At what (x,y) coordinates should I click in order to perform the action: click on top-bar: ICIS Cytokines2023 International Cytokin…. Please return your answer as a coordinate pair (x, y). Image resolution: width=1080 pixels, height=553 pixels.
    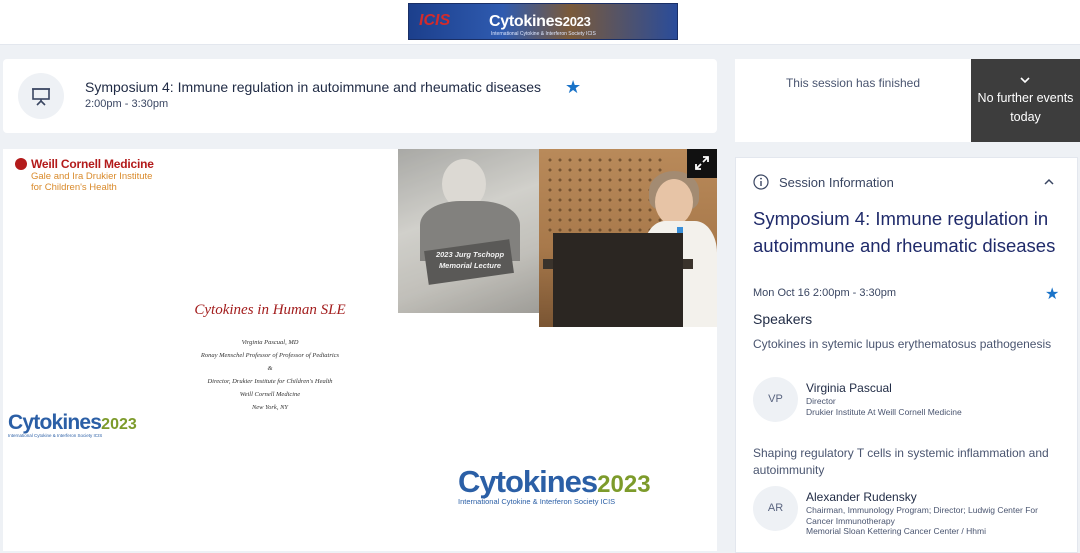
    Looking at the image, I should click on (540, 22).